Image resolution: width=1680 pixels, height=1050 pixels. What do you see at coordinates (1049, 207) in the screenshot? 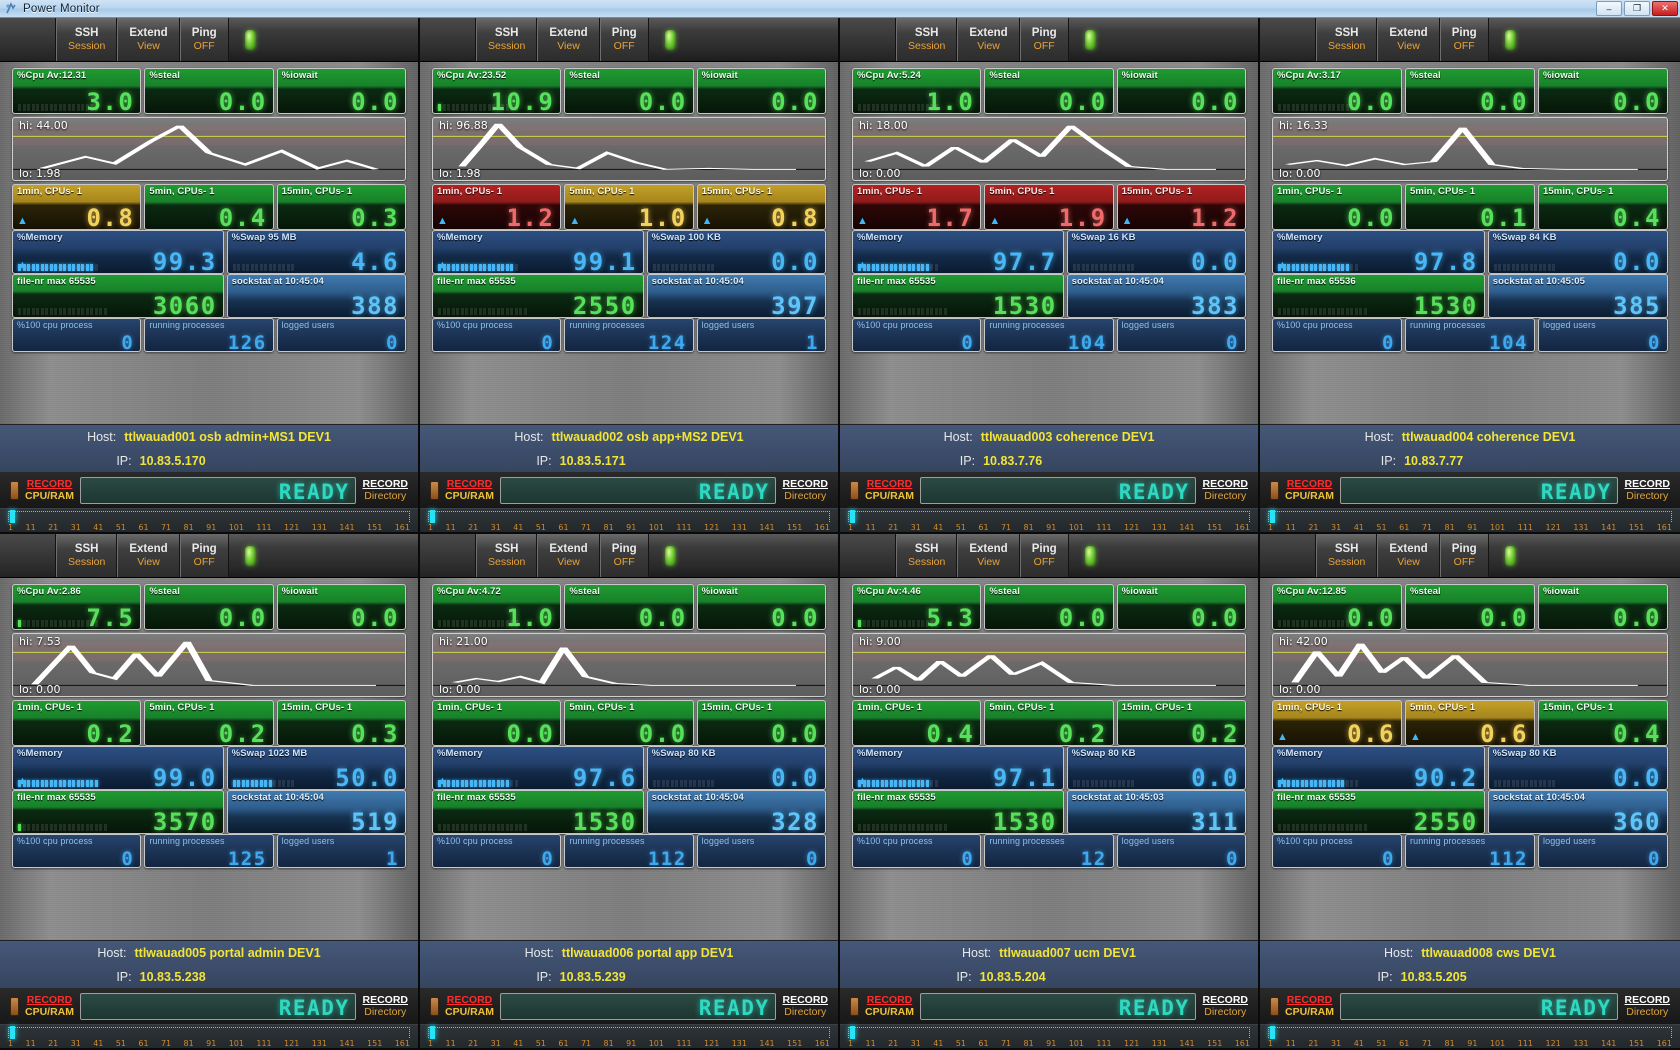
I see `load-5min: 5min, CPUs- 1 ▲ 1.9` at bounding box center [1049, 207].